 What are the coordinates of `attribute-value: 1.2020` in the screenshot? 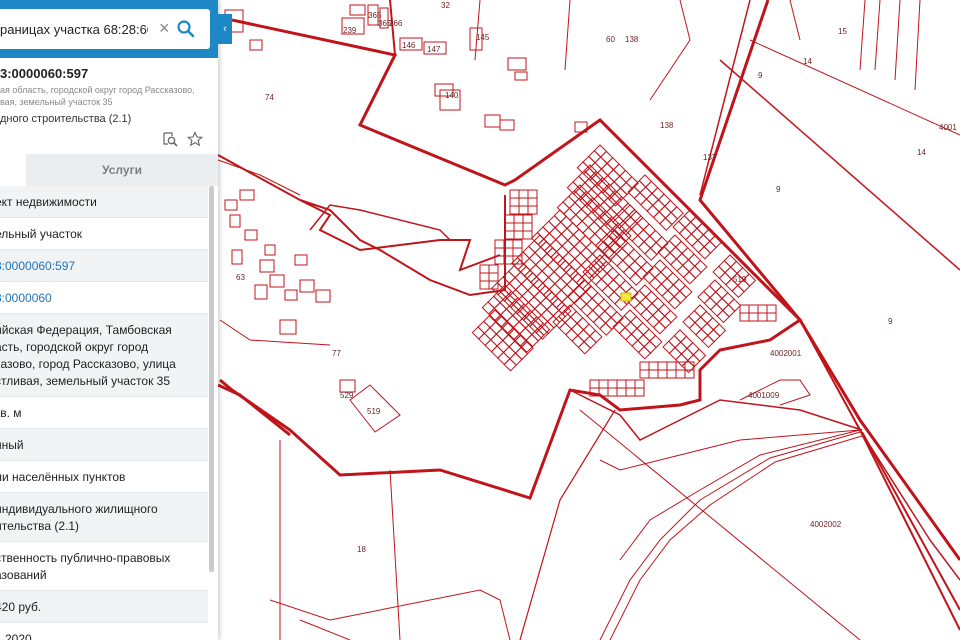 It's located at (16, 636).